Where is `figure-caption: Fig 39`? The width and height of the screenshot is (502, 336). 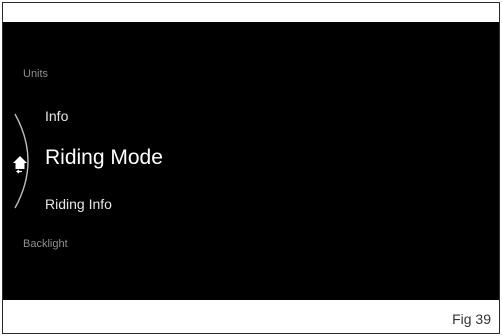 figure-caption: Fig 39 is located at coordinates (471, 319).